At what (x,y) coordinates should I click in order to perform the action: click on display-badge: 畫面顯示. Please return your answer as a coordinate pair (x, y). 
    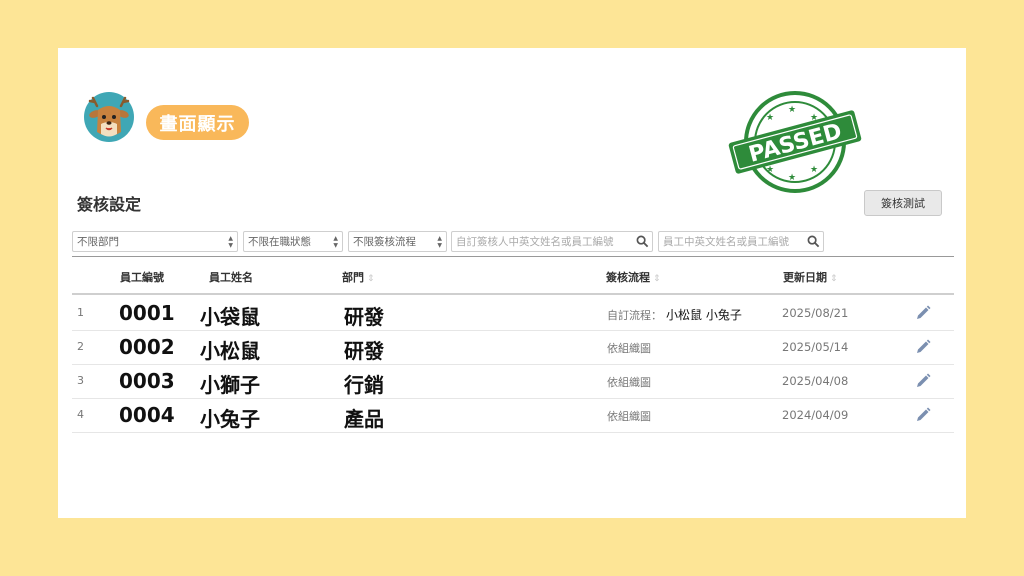
    Looking at the image, I should click on (197, 122).